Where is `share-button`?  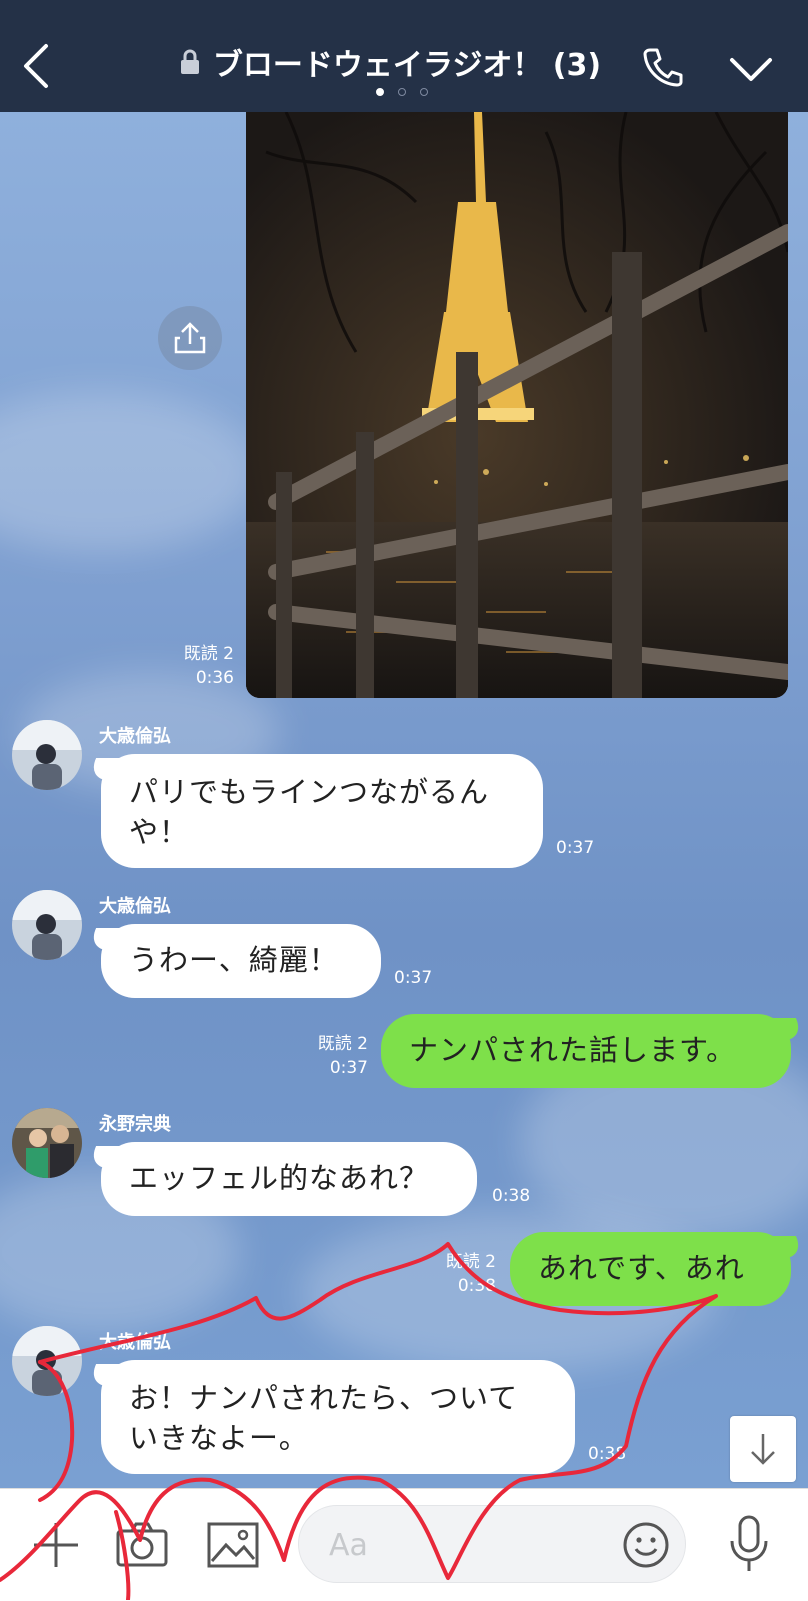
share-button is located at coordinates (190, 338).